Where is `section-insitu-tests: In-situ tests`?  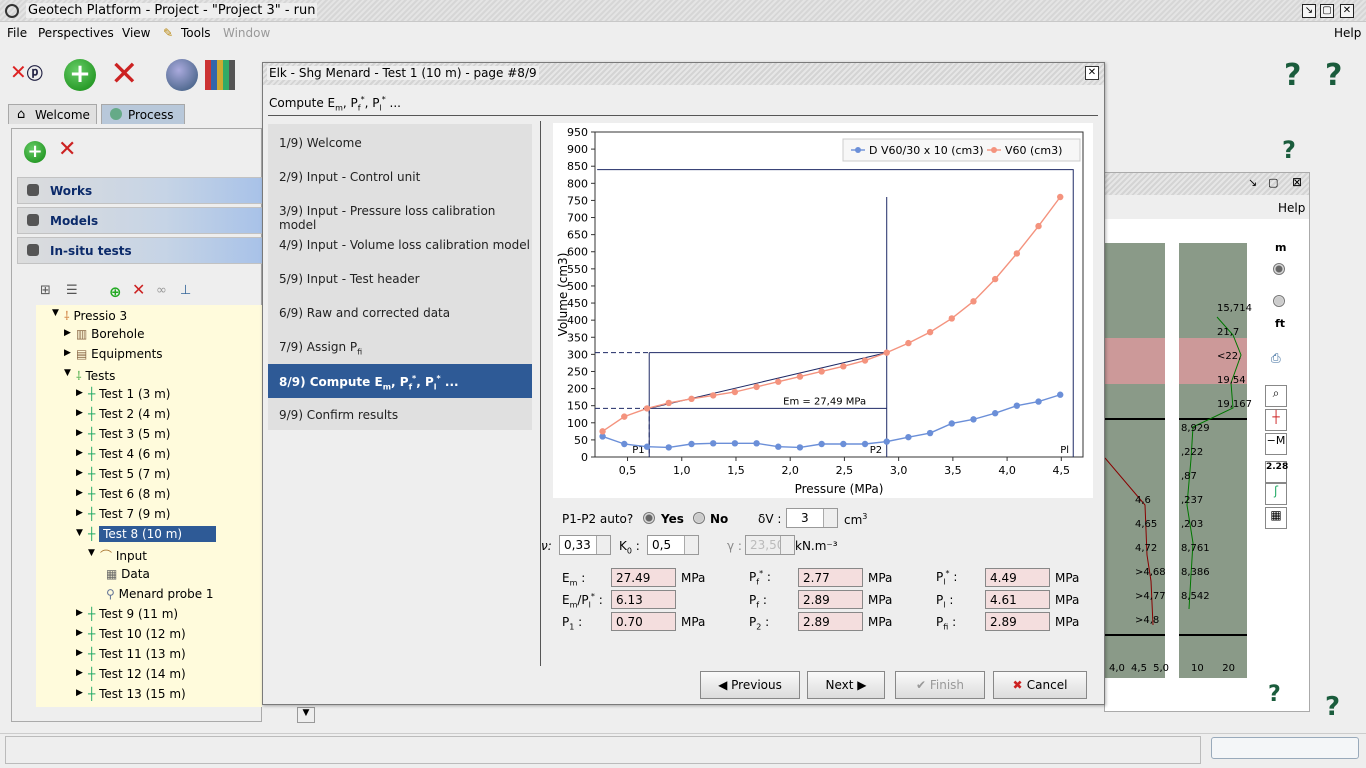 section-insitu-tests: In-situ tests is located at coordinates (140, 250).